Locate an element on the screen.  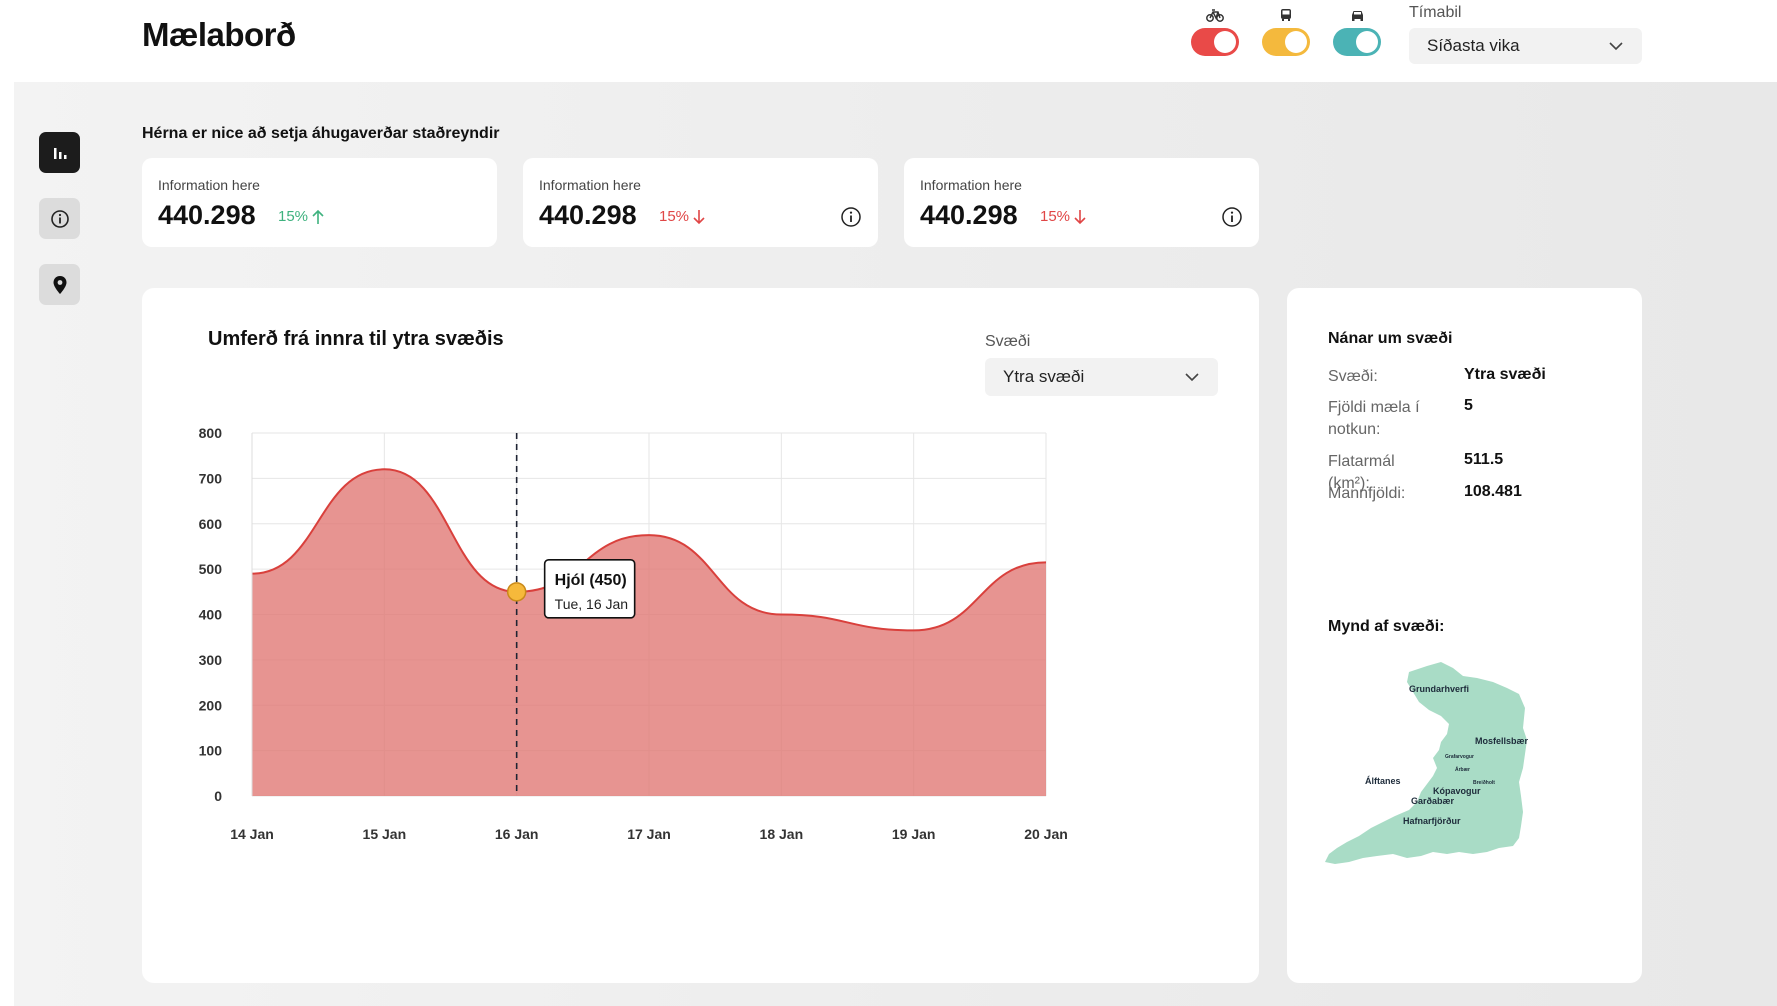
x-tick-label: 18 Jan is located at coordinates (782, 834).